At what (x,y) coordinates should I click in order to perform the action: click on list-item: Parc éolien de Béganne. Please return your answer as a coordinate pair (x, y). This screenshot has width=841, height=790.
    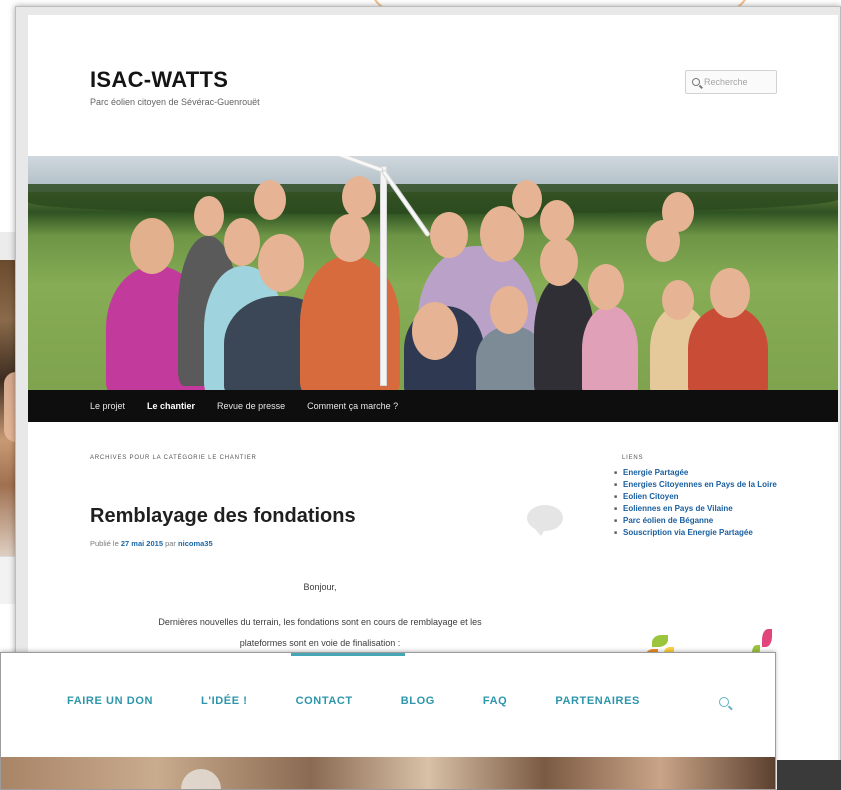
    Looking at the image, I should click on (707, 521).